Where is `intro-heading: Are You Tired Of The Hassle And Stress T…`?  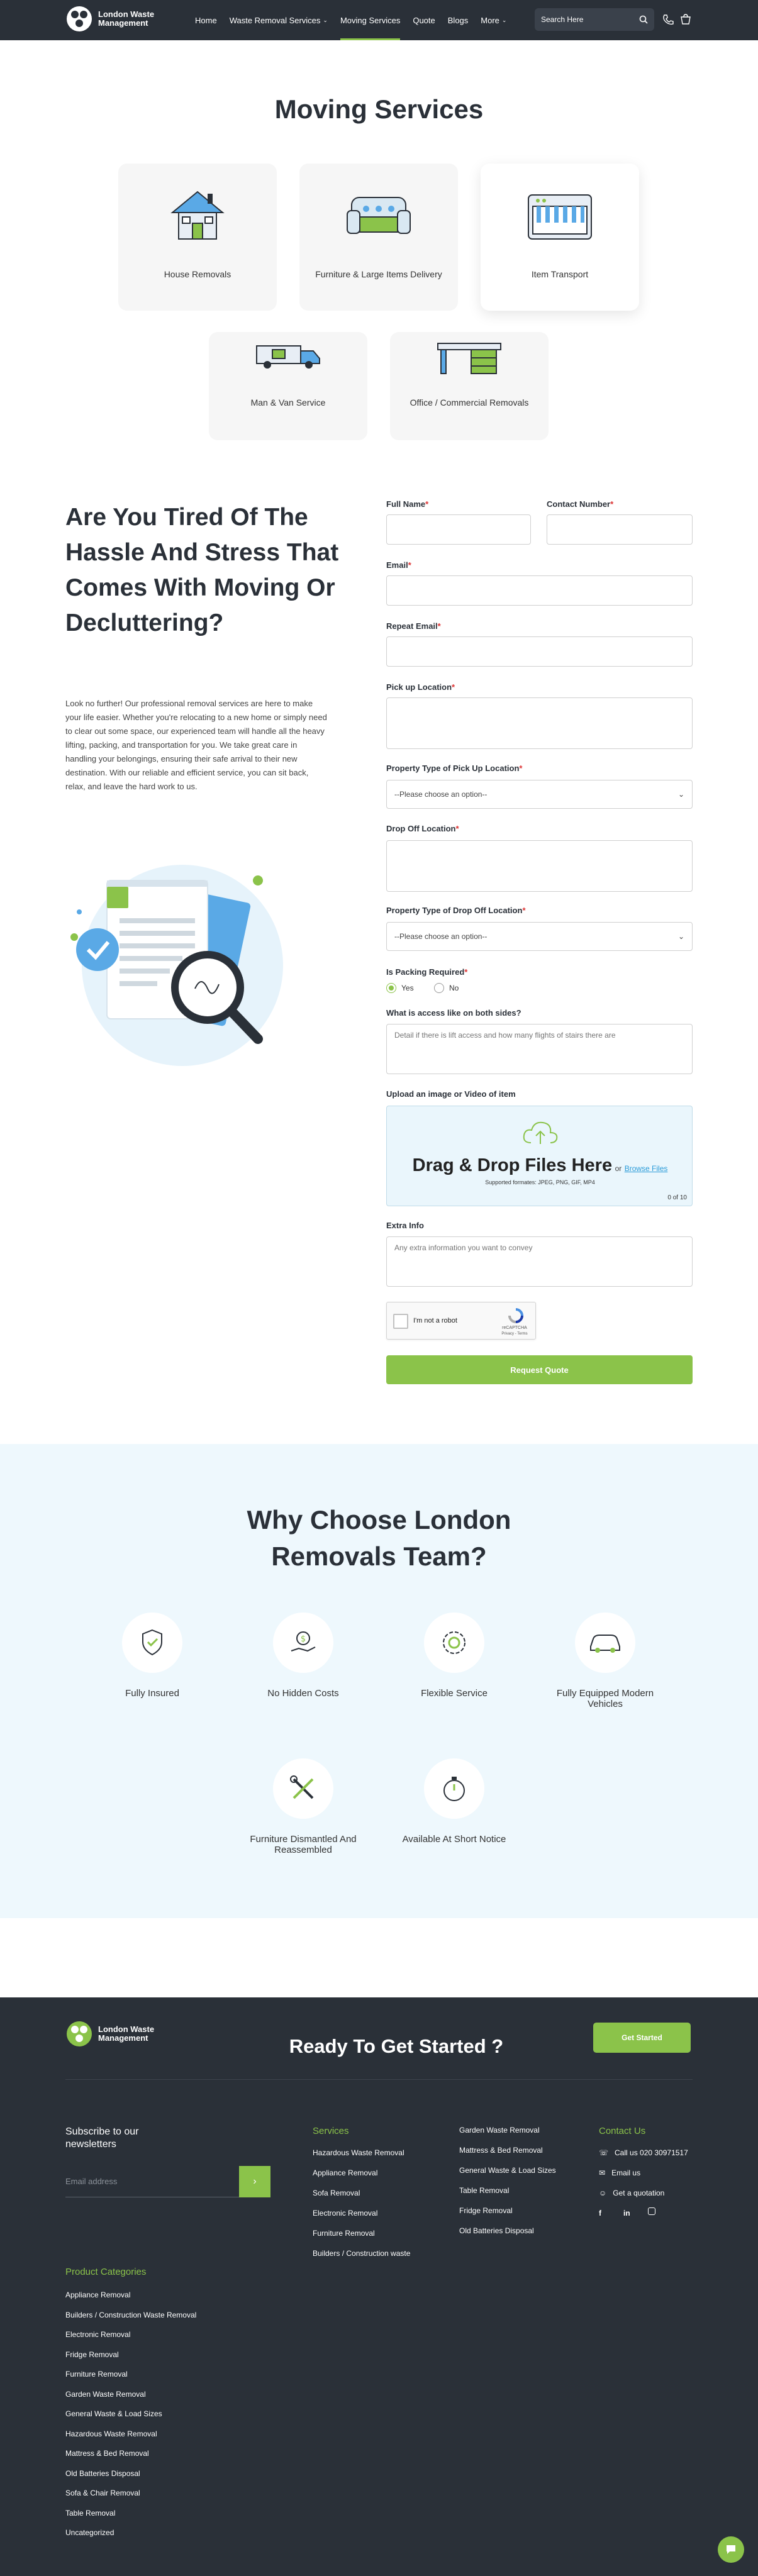
intro-heading: Are You Tired Of The Hassle And Stress T… is located at coordinates (202, 570).